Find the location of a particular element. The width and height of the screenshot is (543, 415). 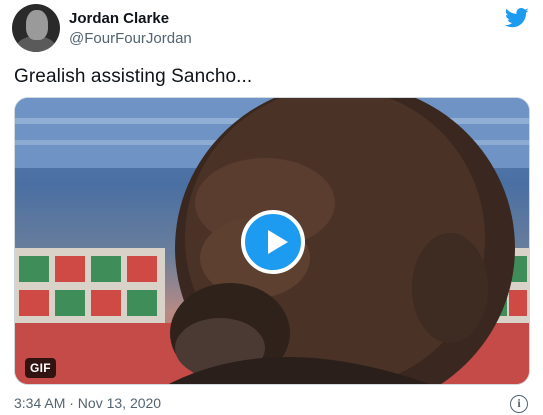

play-icon is located at coordinates (273, 242).